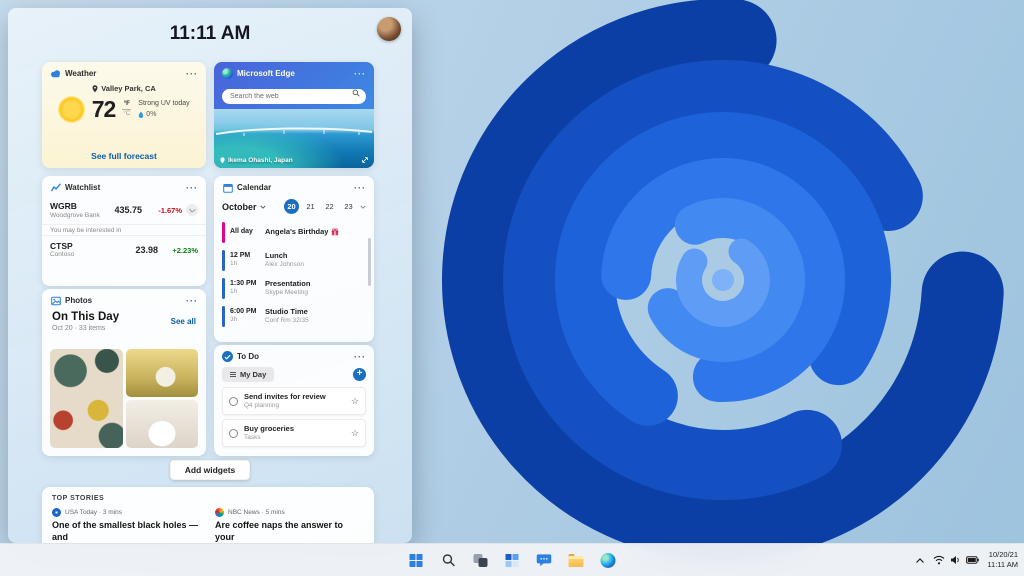 This screenshot has height=576, width=1024. I want to click on my-day-tab: My Day, so click(248, 374).